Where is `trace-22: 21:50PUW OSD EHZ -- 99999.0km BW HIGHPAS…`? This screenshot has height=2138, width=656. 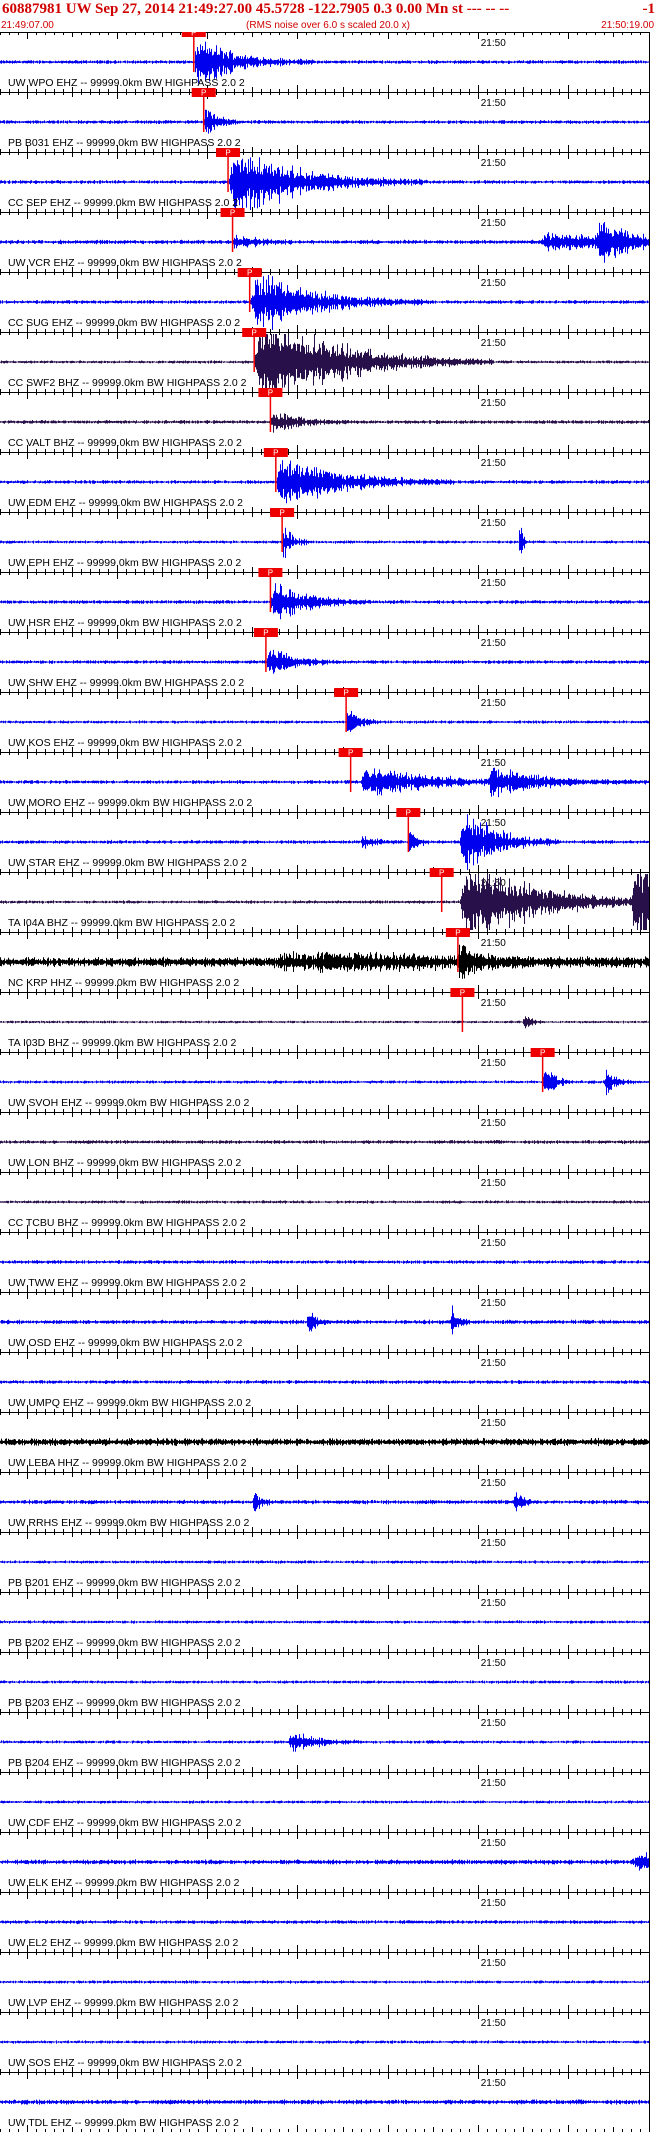 trace-22: 21:50PUW OSD EHZ -- 99999.0km BW HIGHPAS… is located at coordinates (325, 1322).